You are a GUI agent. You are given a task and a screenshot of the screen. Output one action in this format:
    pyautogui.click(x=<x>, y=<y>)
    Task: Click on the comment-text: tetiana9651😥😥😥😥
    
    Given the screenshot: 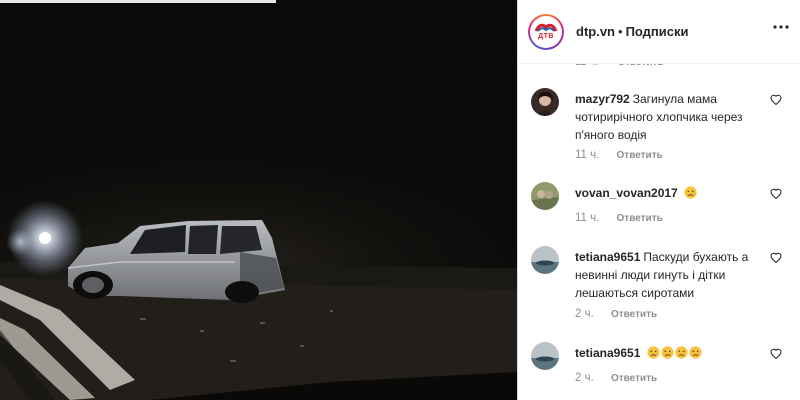 What is the action you would take?
    pyautogui.click(x=670, y=353)
    